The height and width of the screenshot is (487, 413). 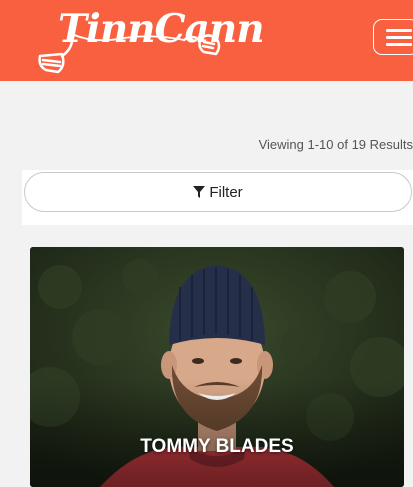 What do you see at coordinates (399, 30) in the screenshot?
I see `hamburger-icon` at bounding box center [399, 30].